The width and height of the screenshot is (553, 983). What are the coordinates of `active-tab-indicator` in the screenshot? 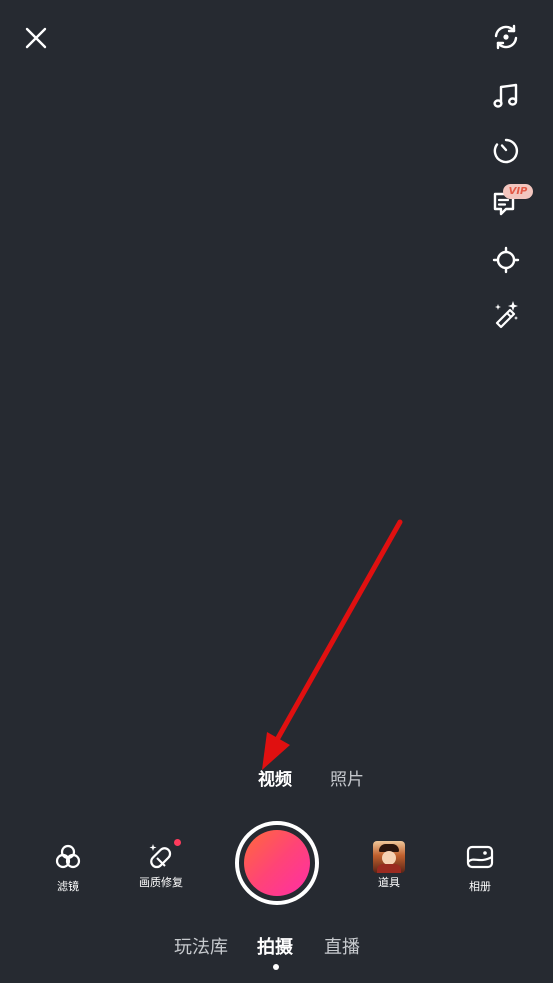 It's located at (276, 967).